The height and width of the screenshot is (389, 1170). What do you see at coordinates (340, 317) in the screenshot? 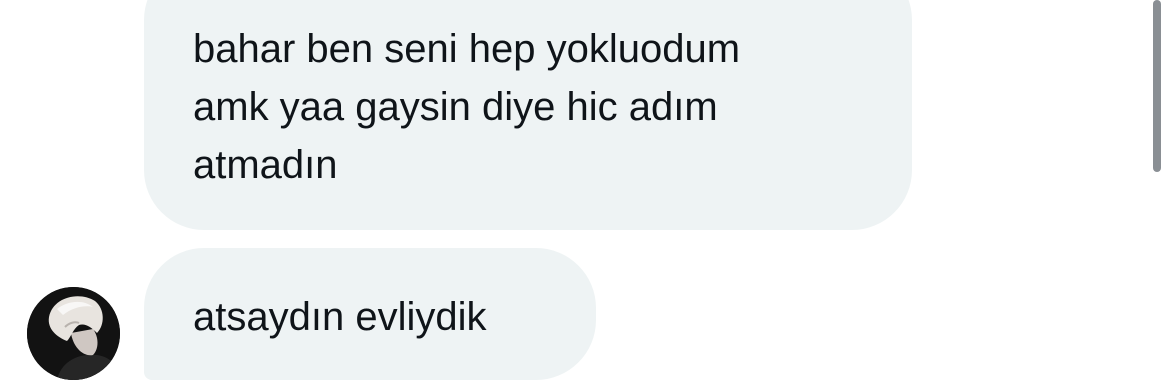
I see `message-text: atsaydın evliydik` at bounding box center [340, 317].